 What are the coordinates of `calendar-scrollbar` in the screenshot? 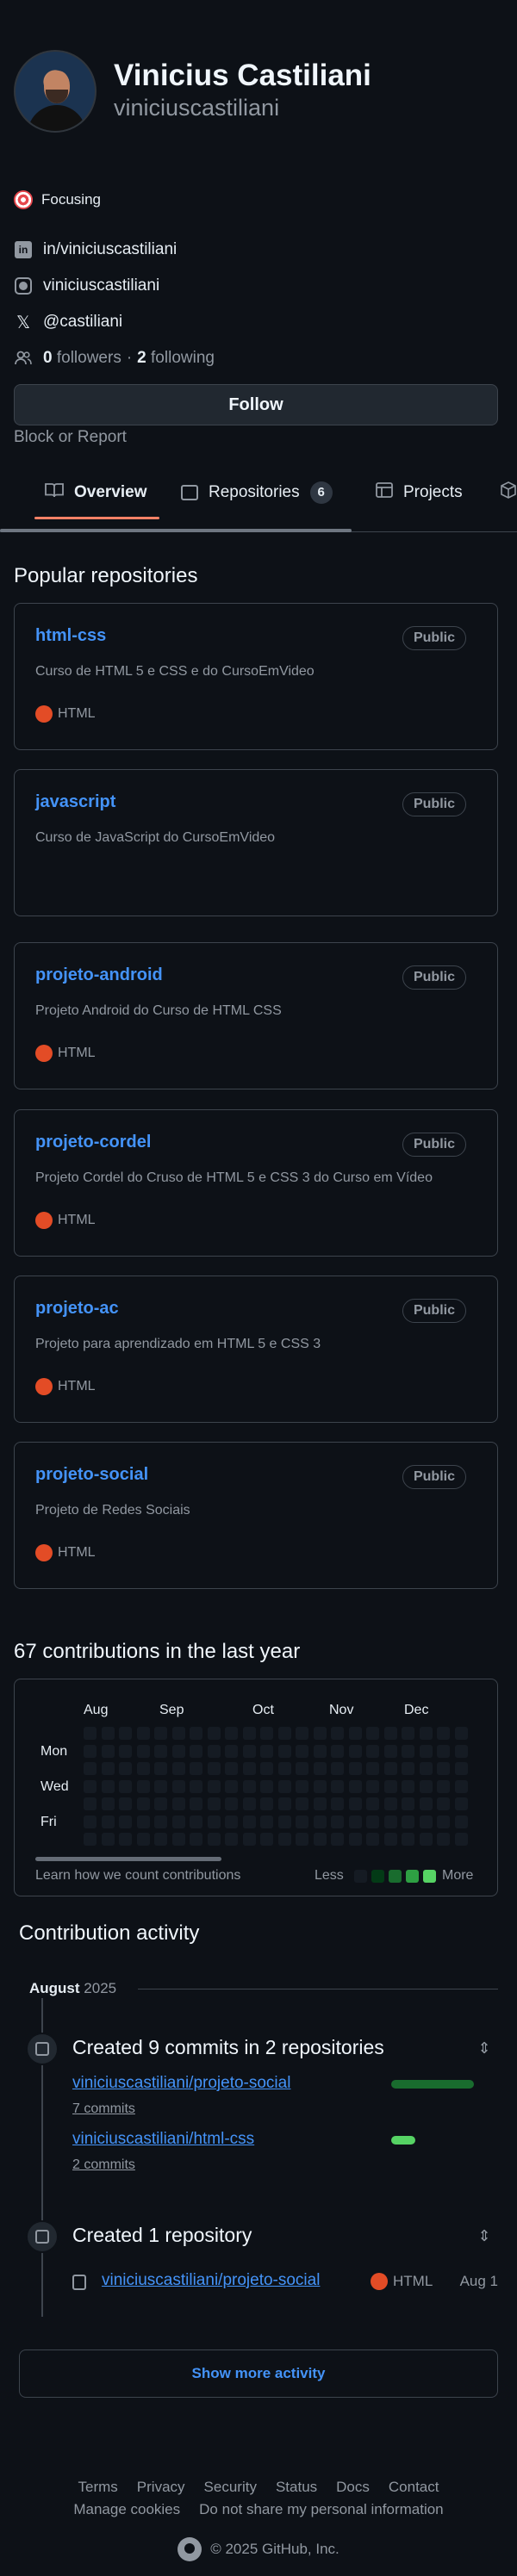 It's located at (128, 1859).